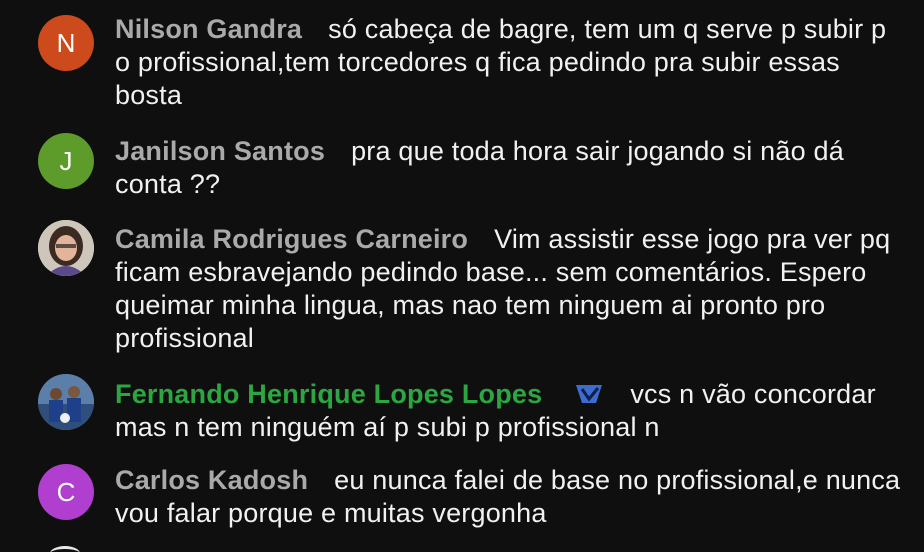  Describe the element at coordinates (291, 239) in the screenshot. I see `comment-author: Camila Rodrigues Carneiro` at that location.